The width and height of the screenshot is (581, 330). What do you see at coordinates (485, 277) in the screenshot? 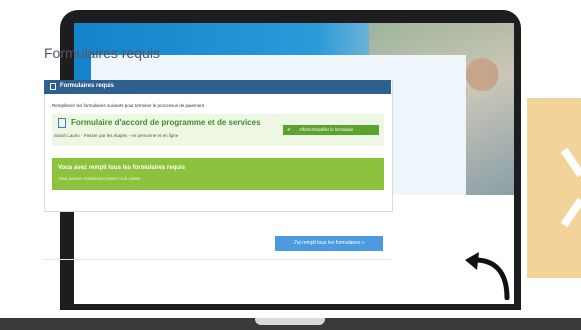
I see `curved-arrow-icon` at bounding box center [485, 277].